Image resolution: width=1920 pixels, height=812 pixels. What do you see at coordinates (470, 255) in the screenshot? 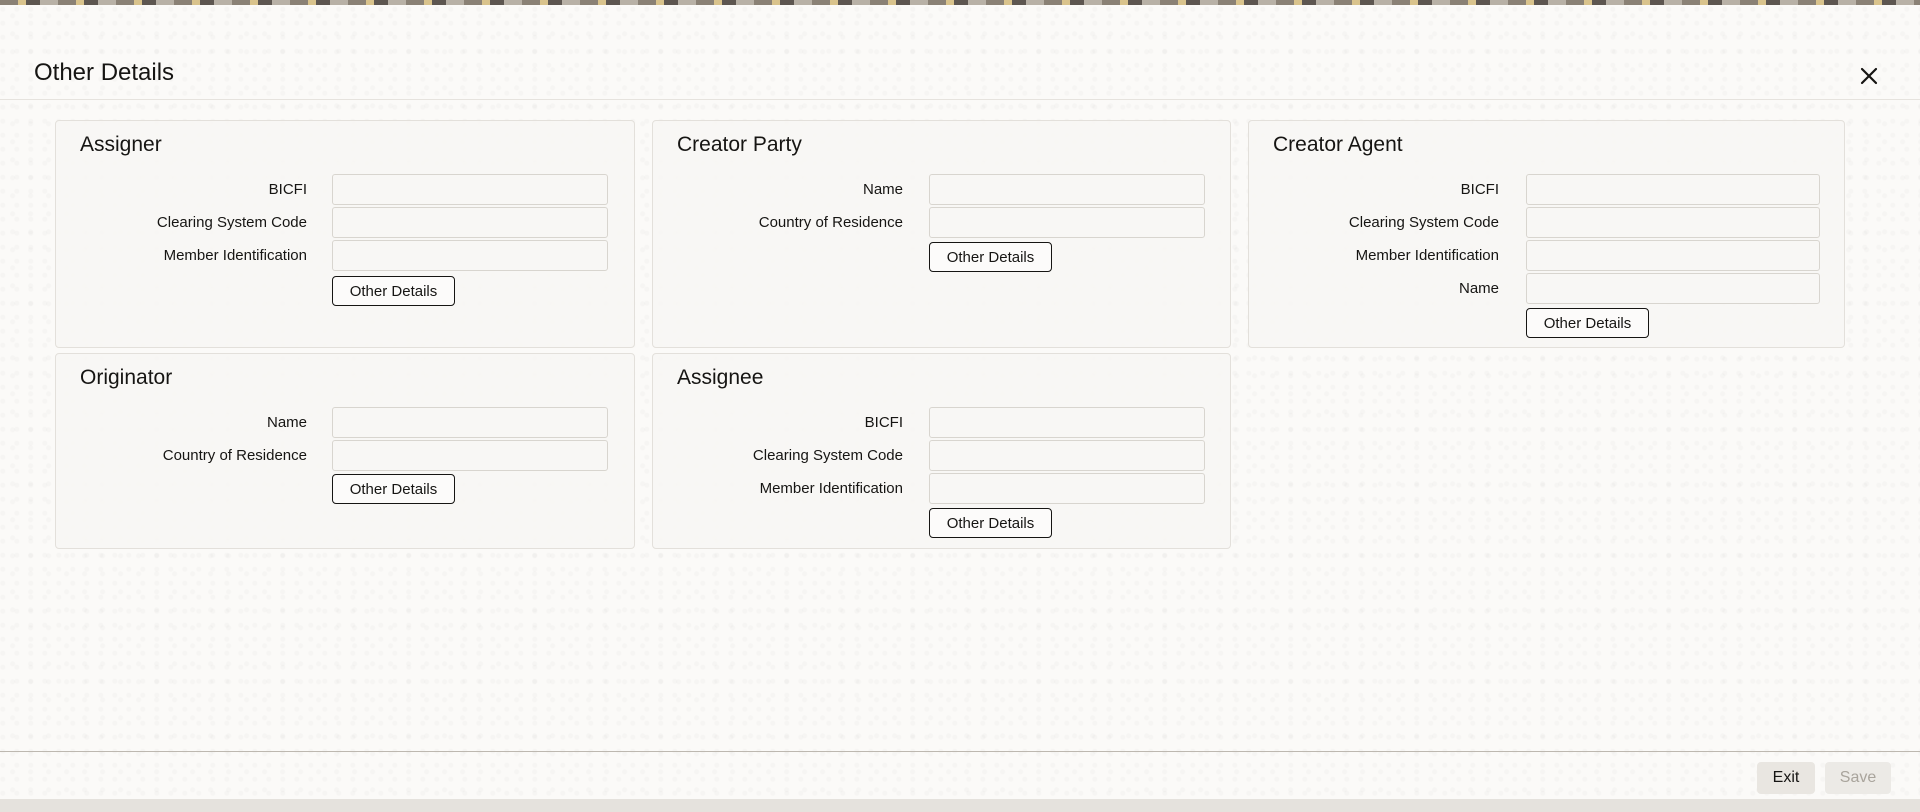
I see `assigner-member-identification-input` at bounding box center [470, 255].